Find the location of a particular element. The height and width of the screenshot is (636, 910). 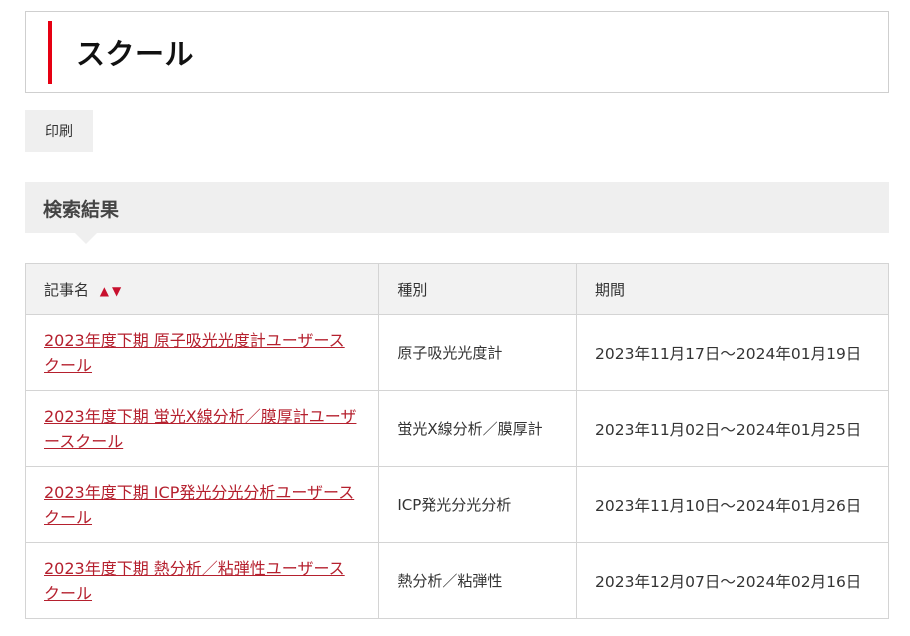

sort-controls: ▲▼ is located at coordinates (112, 291).